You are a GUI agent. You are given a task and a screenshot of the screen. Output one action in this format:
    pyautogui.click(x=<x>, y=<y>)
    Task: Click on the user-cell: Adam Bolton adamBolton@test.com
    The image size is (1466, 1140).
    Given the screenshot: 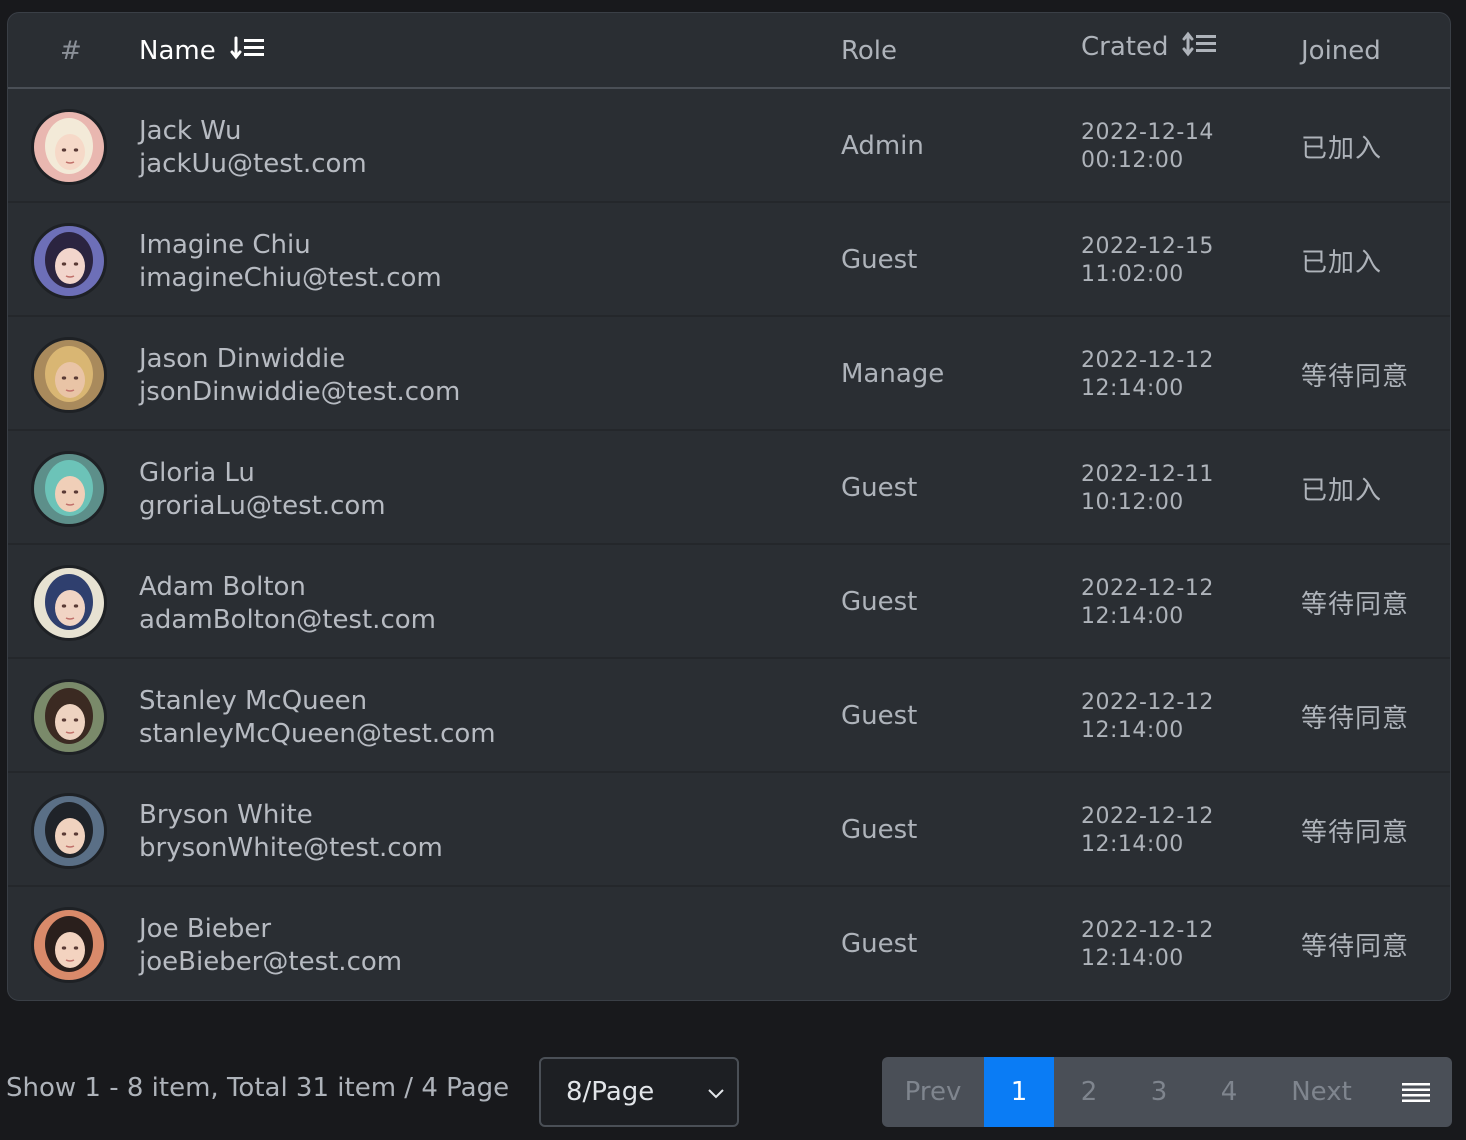 What is the action you would take?
    pyautogui.click(x=287, y=604)
    